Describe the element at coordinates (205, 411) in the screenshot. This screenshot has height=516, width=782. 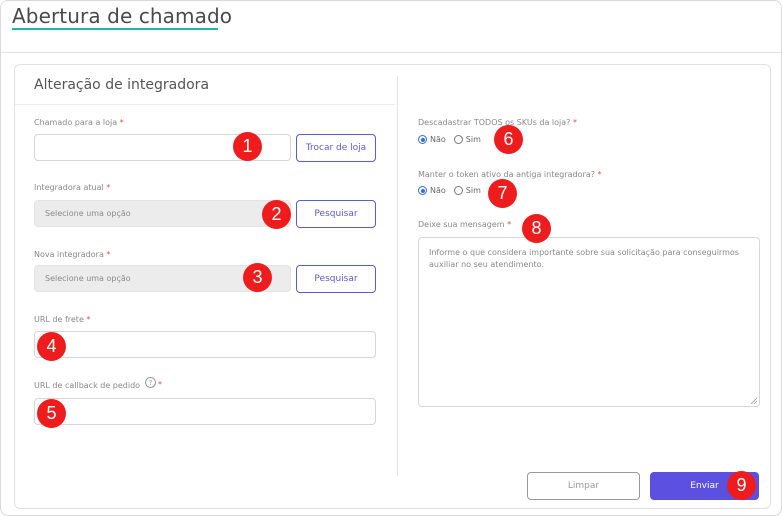
I see `callback-url-input` at that location.